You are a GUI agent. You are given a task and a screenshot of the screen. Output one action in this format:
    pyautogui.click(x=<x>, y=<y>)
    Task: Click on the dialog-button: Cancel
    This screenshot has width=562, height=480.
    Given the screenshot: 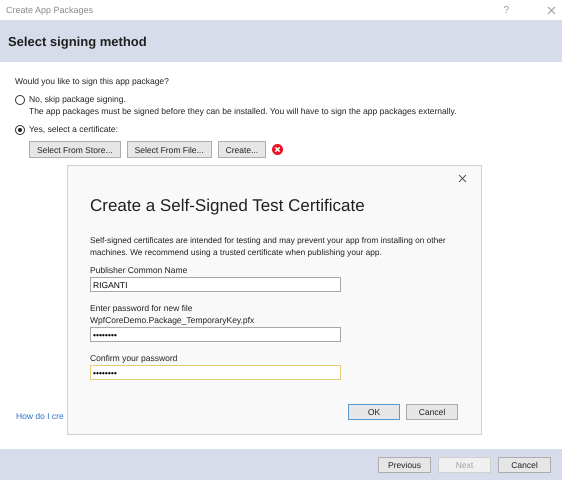 What is the action you would take?
    pyautogui.click(x=432, y=412)
    